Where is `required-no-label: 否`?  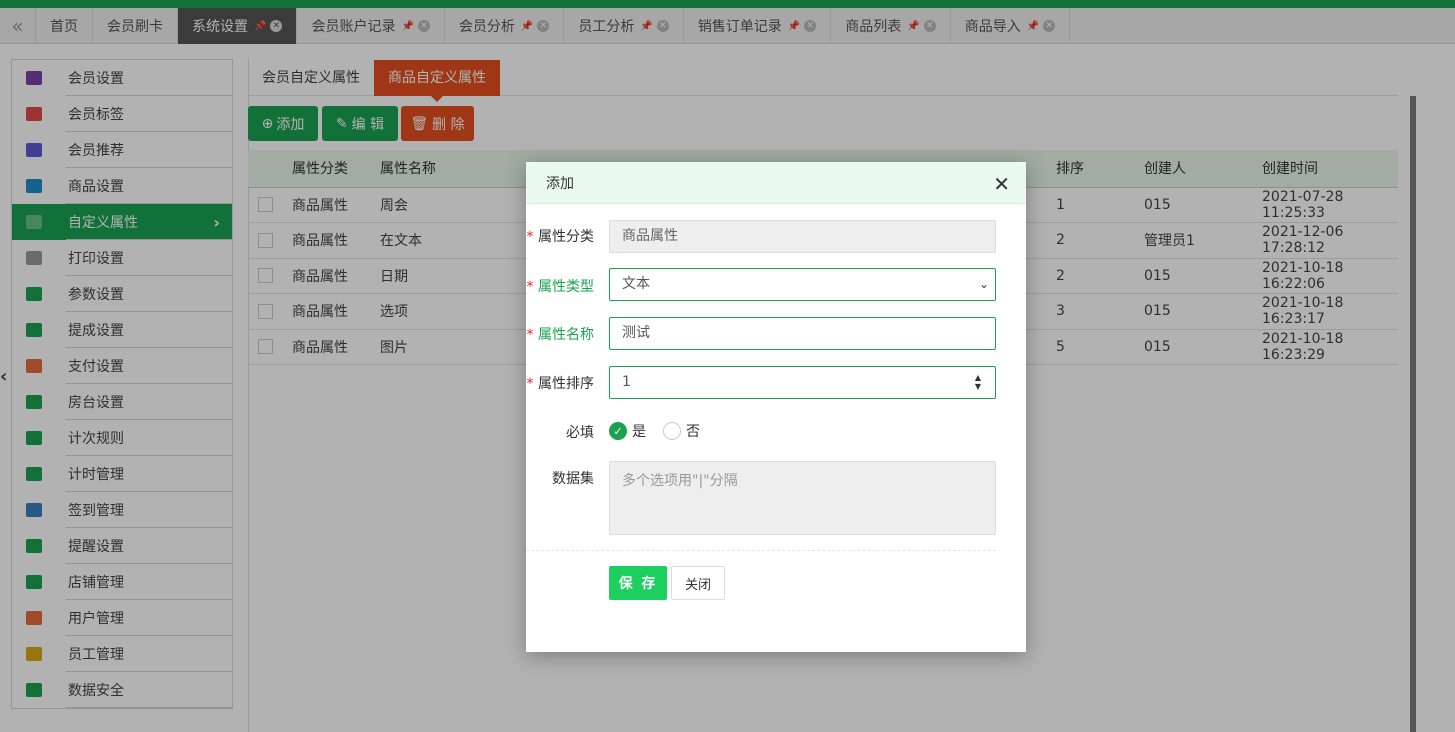 required-no-label: 否 is located at coordinates (693, 432).